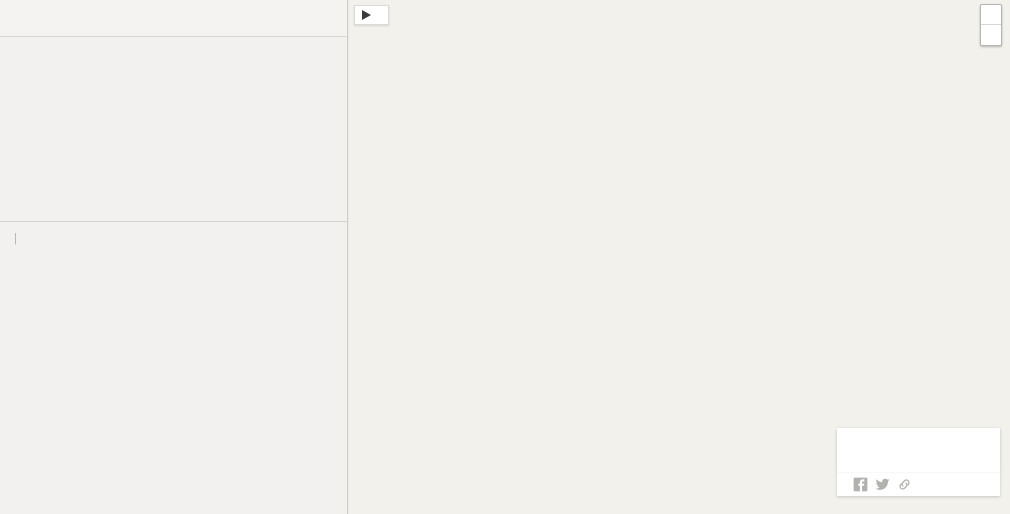 The height and width of the screenshot is (514, 1010). I want to click on share-this-view, so click(918, 484).